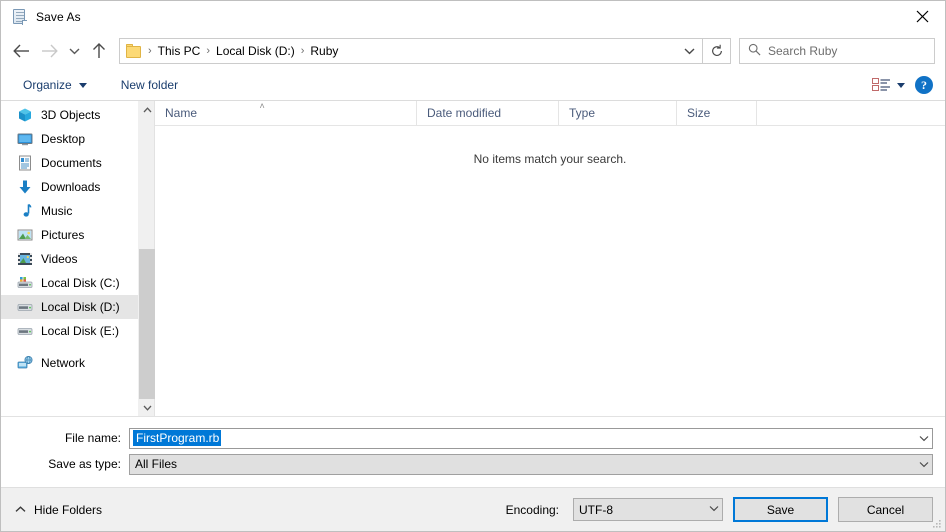 This screenshot has height=532, width=946. Describe the element at coordinates (149, 85) in the screenshot. I see `new-folder-button: New folder` at that location.